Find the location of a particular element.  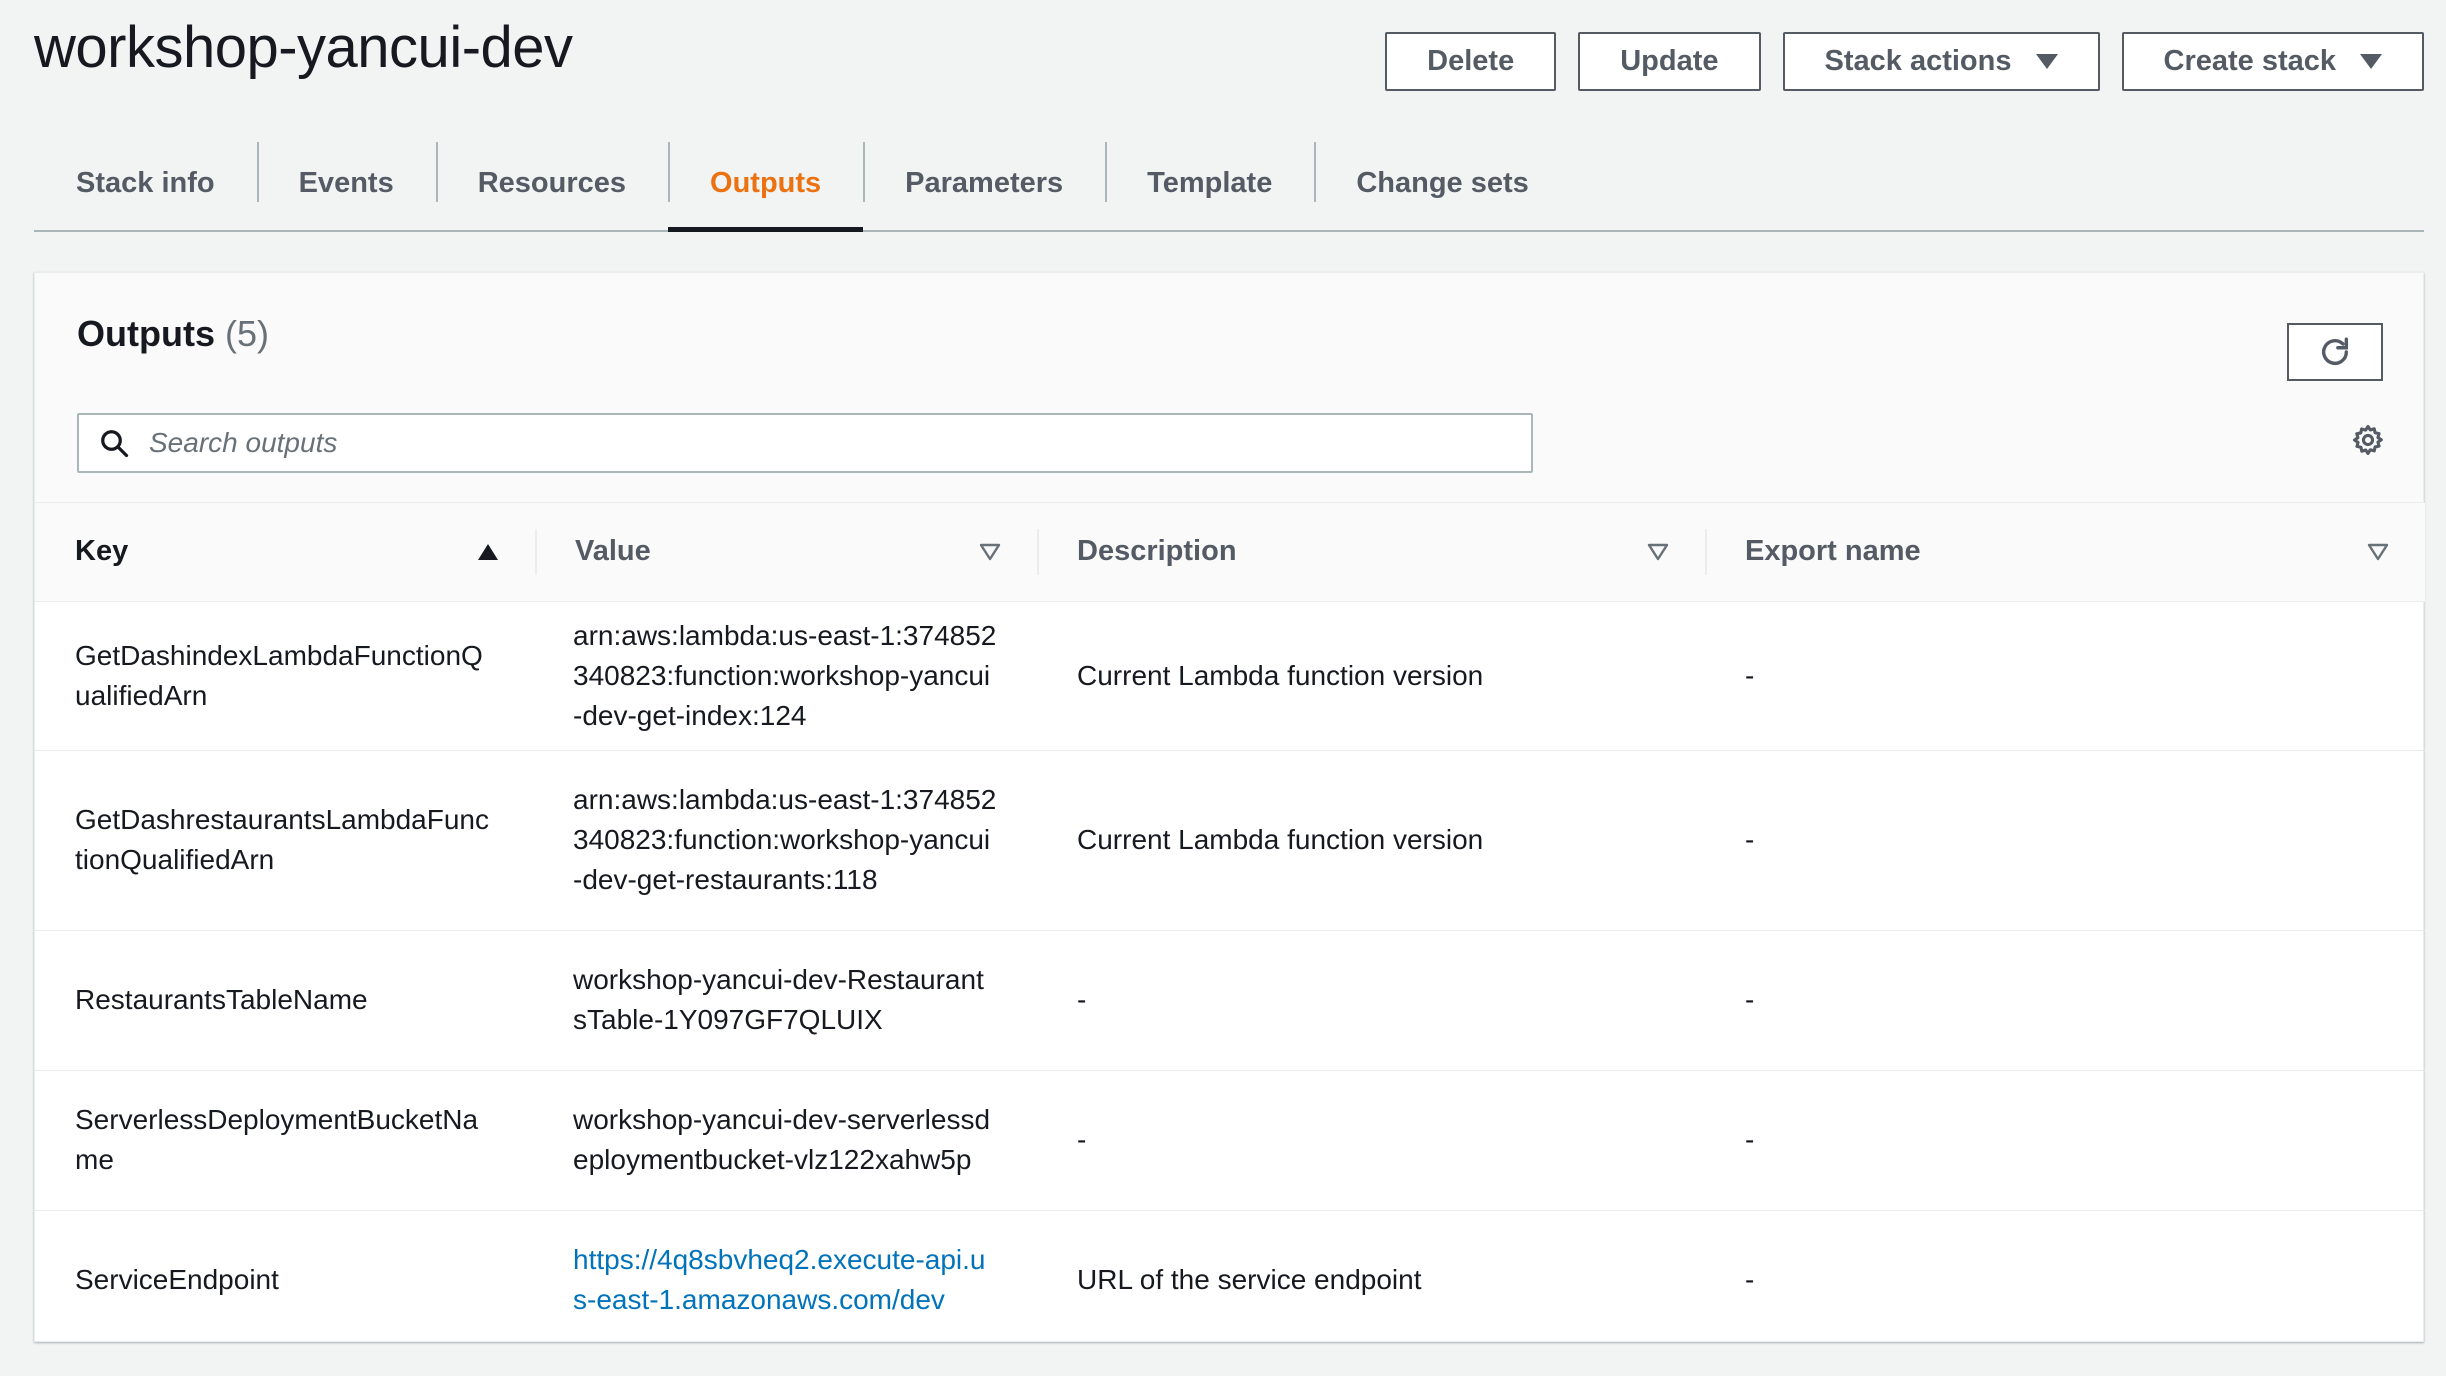

tab-label: Resources is located at coordinates (552, 182).